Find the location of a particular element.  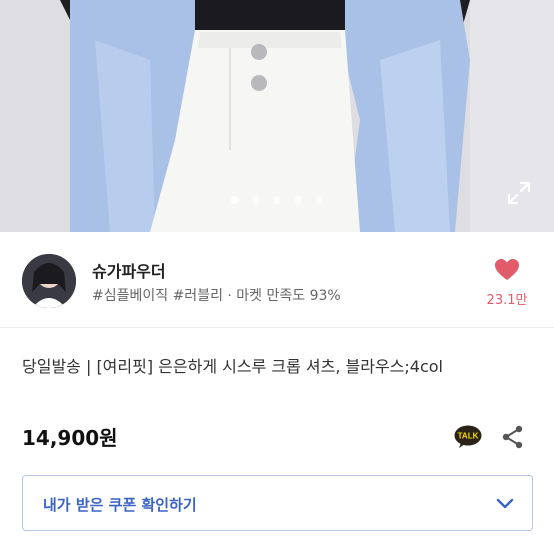

talk-icon: TALK is located at coordinates (468, 436).